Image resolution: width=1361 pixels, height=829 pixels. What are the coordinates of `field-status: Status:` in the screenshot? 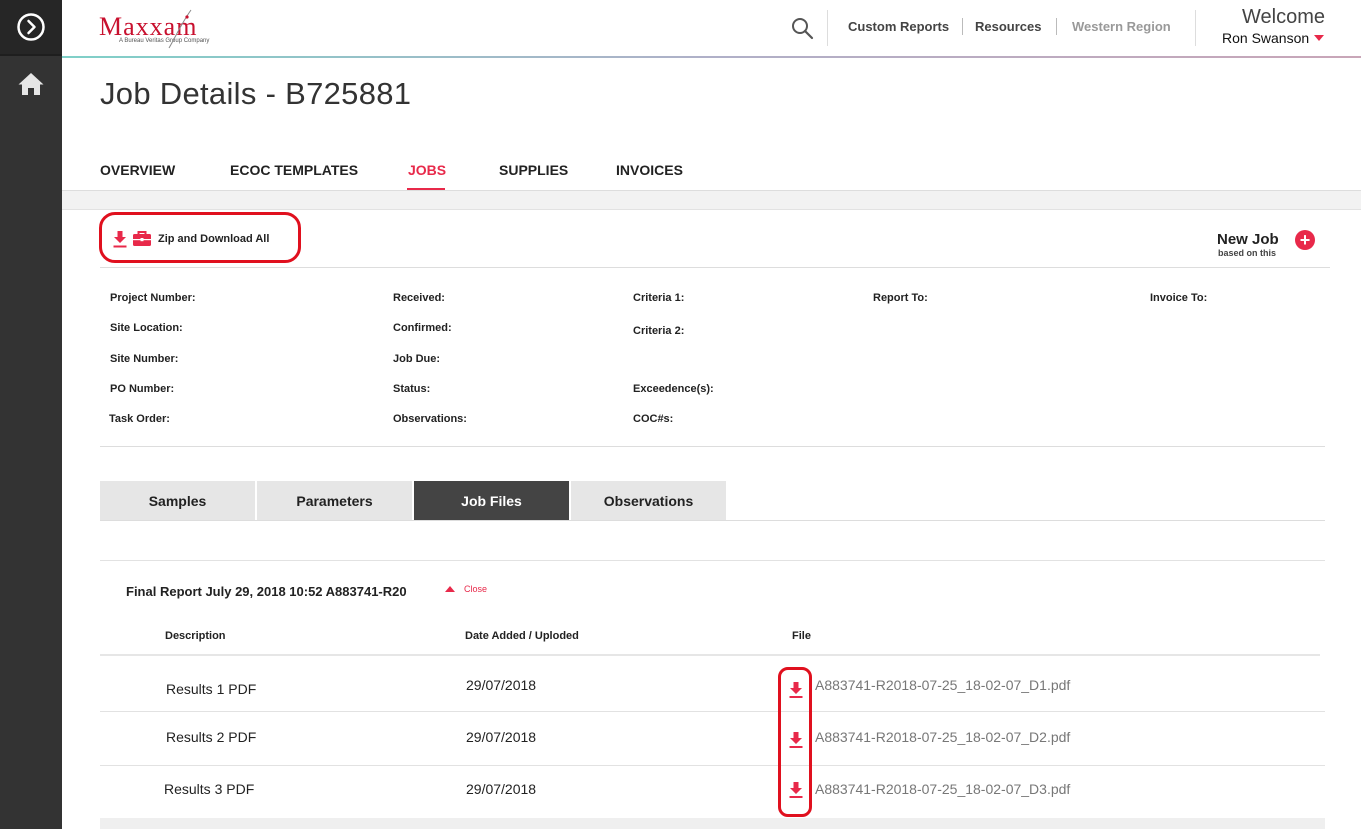 It's located at (412, 389).